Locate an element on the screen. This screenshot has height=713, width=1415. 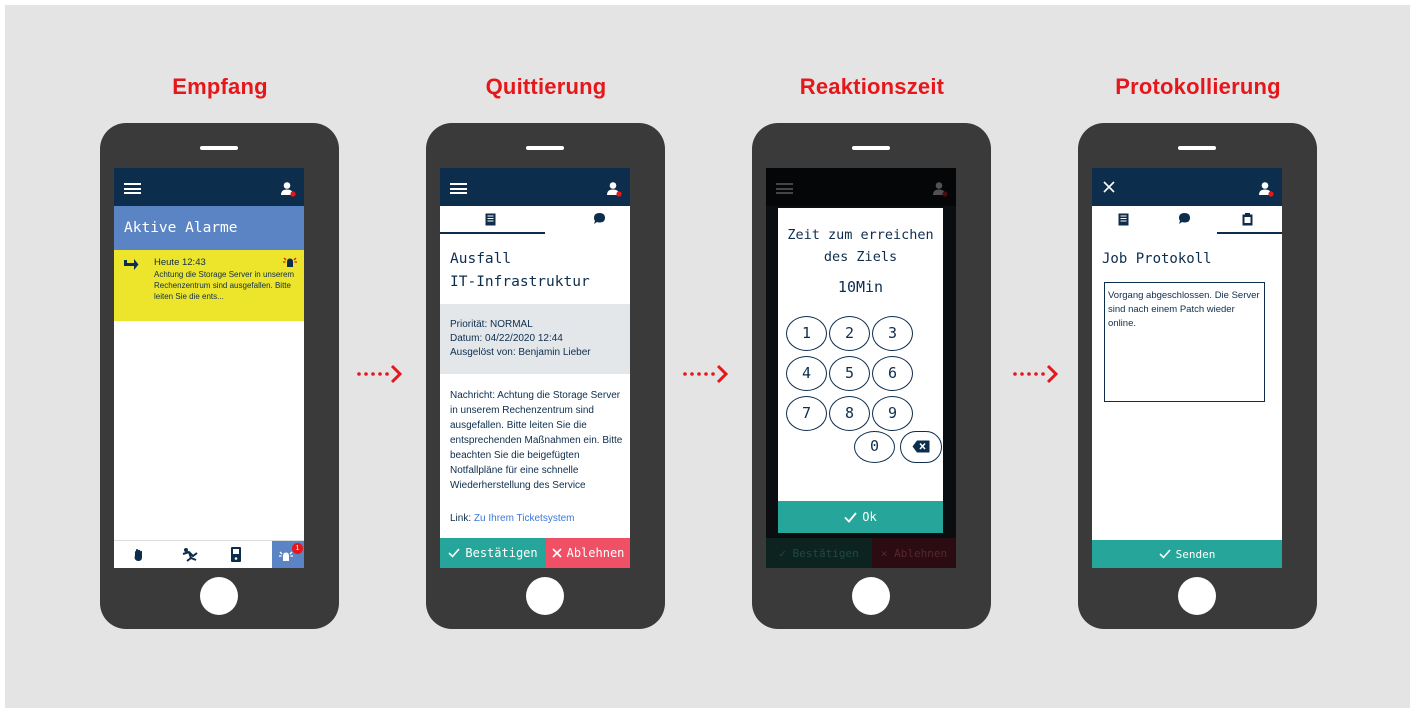
ticket-system-link: Zu Ihrem Ticketsystem is located at coordinates (524, 518).